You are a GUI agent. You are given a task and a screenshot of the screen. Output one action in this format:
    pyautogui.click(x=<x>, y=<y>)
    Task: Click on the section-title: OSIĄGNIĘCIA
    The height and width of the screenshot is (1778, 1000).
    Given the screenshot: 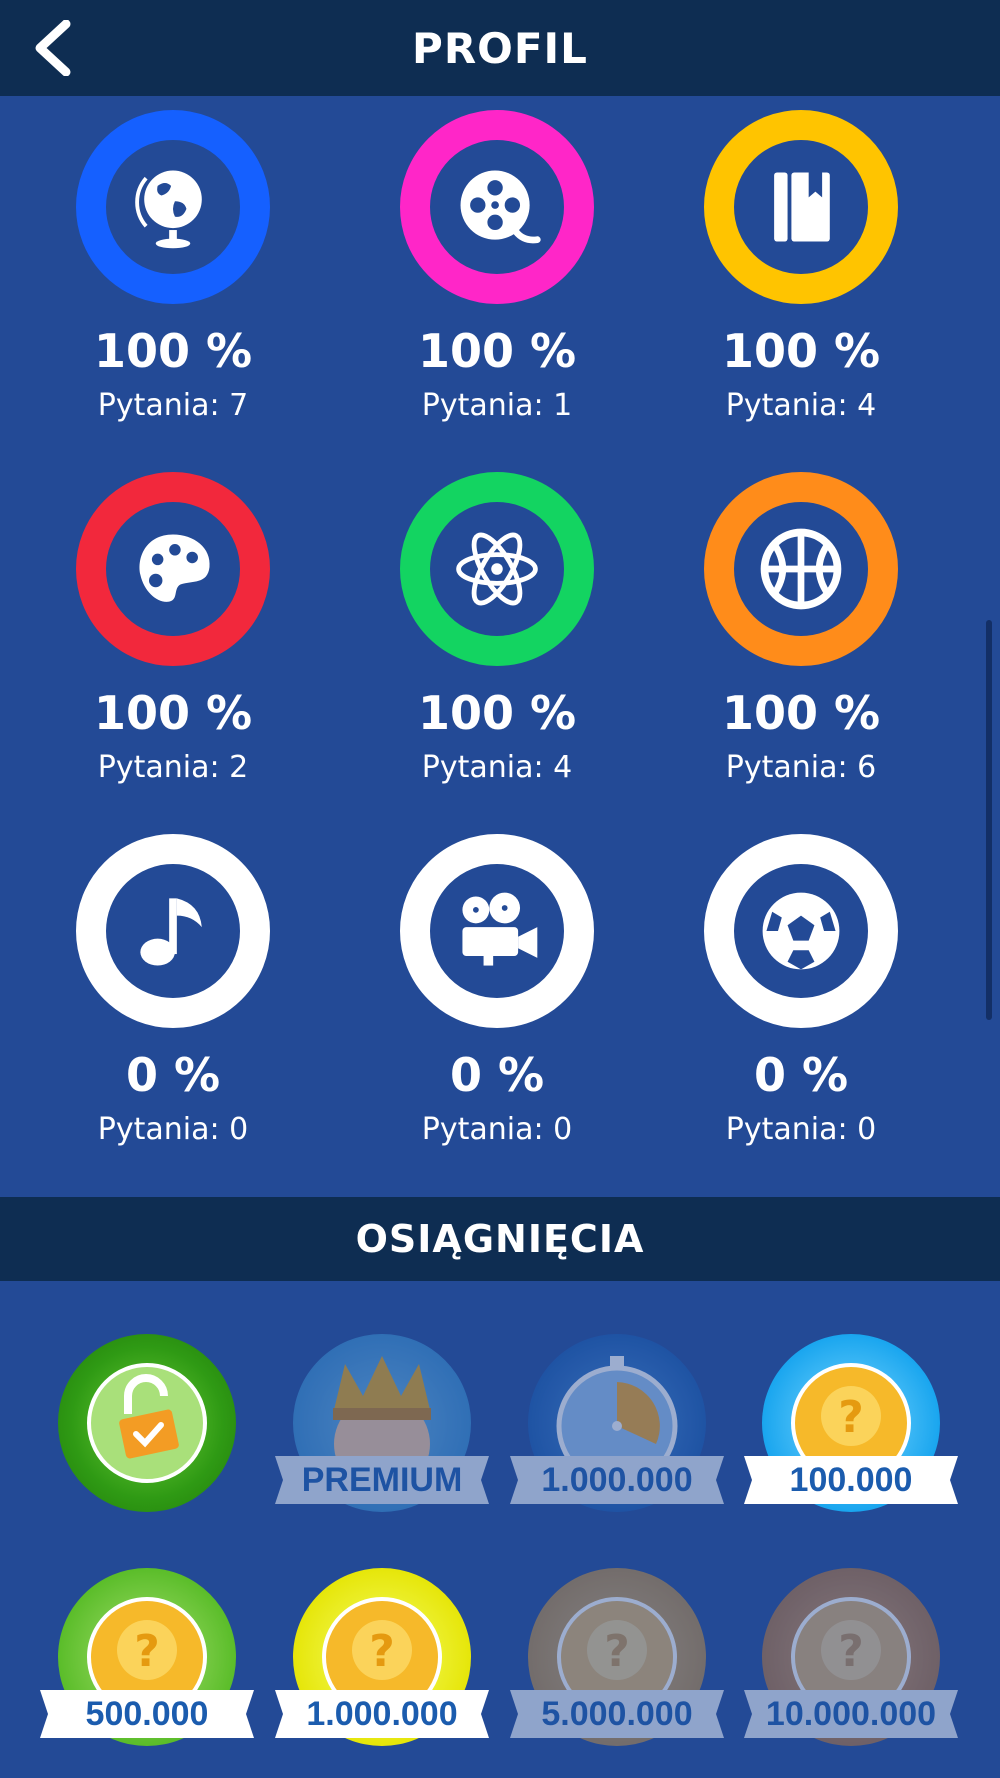 What is the action you would take?
    pyautogui.click(x=500, y=1239)
    